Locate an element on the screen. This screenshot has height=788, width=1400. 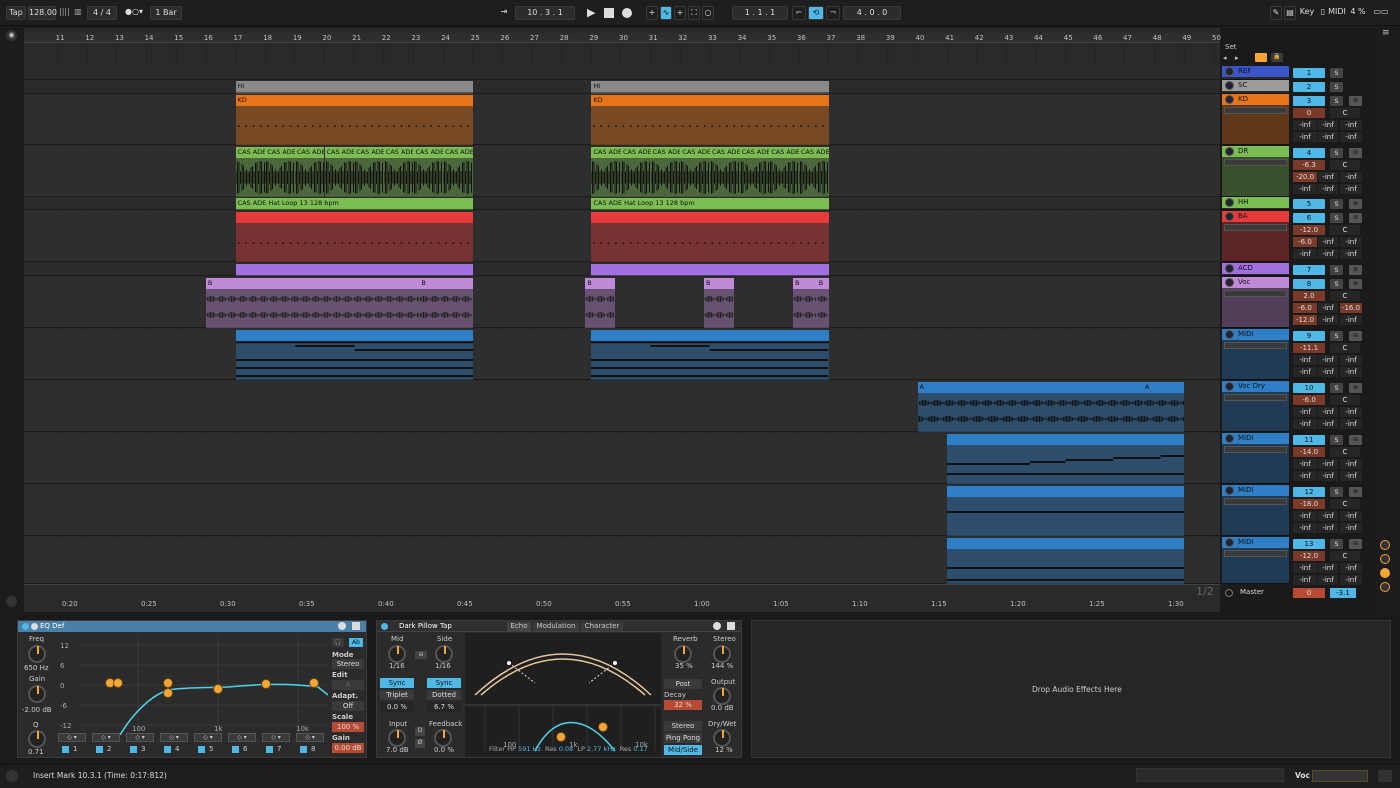
eq-band-control: ◇ ▾ 3 is located at coordinates (141, 745).